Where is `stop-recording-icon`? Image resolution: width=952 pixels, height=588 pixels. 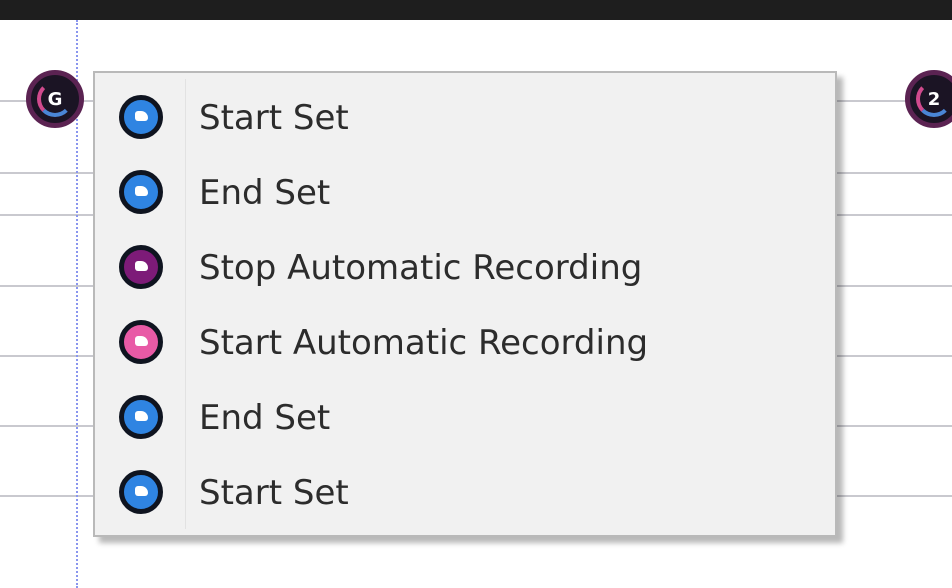
stop-recording-icon is located at coordinates (141, 267).